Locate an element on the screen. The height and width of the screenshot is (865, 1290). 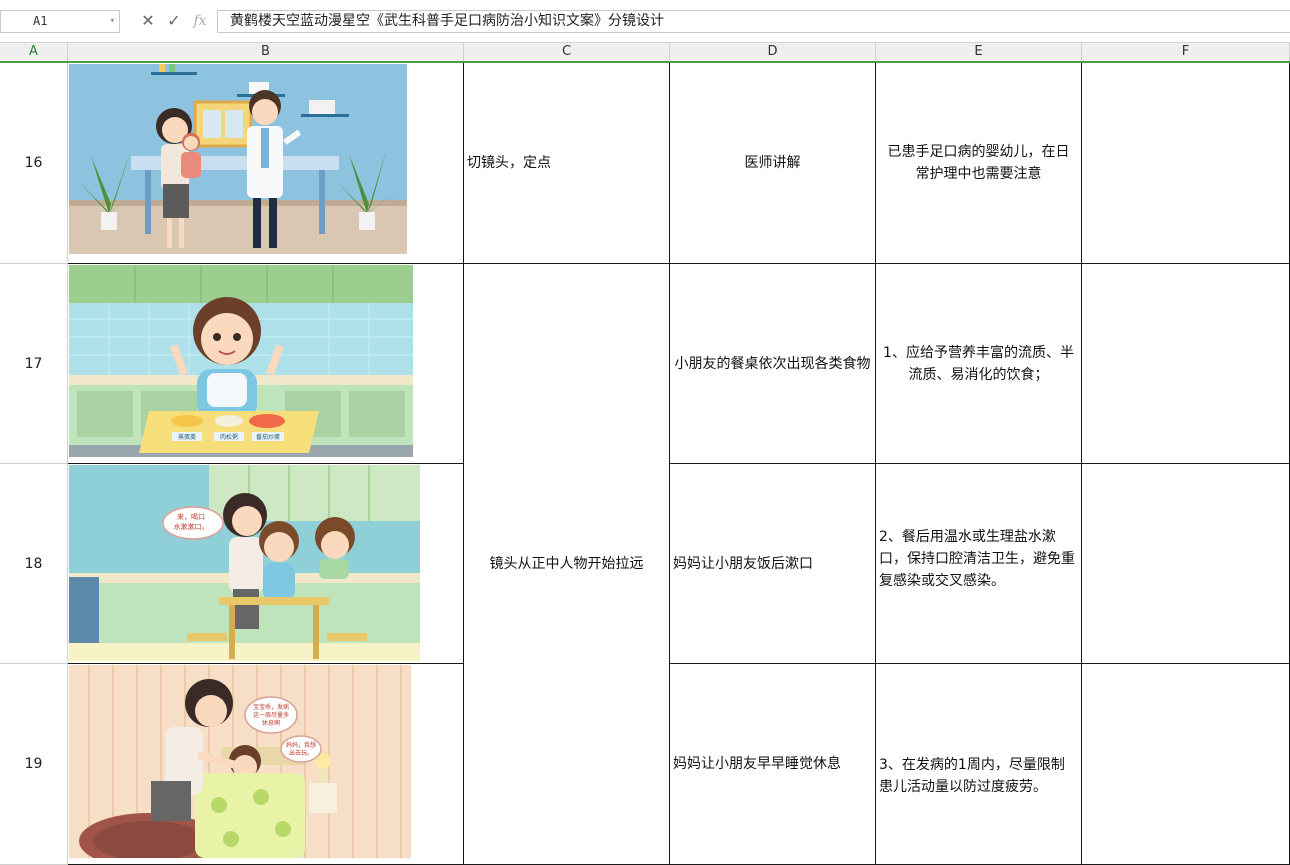
food-label: 番茄炒蛋 is located at coordinates (268, 437).